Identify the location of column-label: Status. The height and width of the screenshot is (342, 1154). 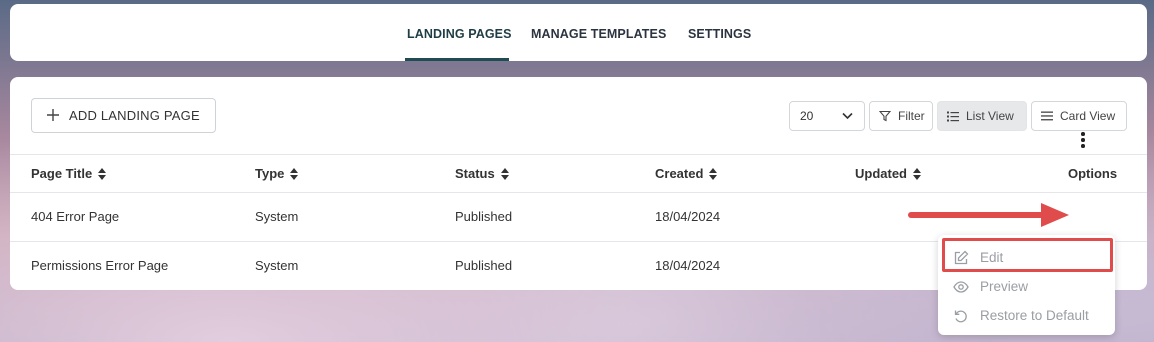
(475, 173).